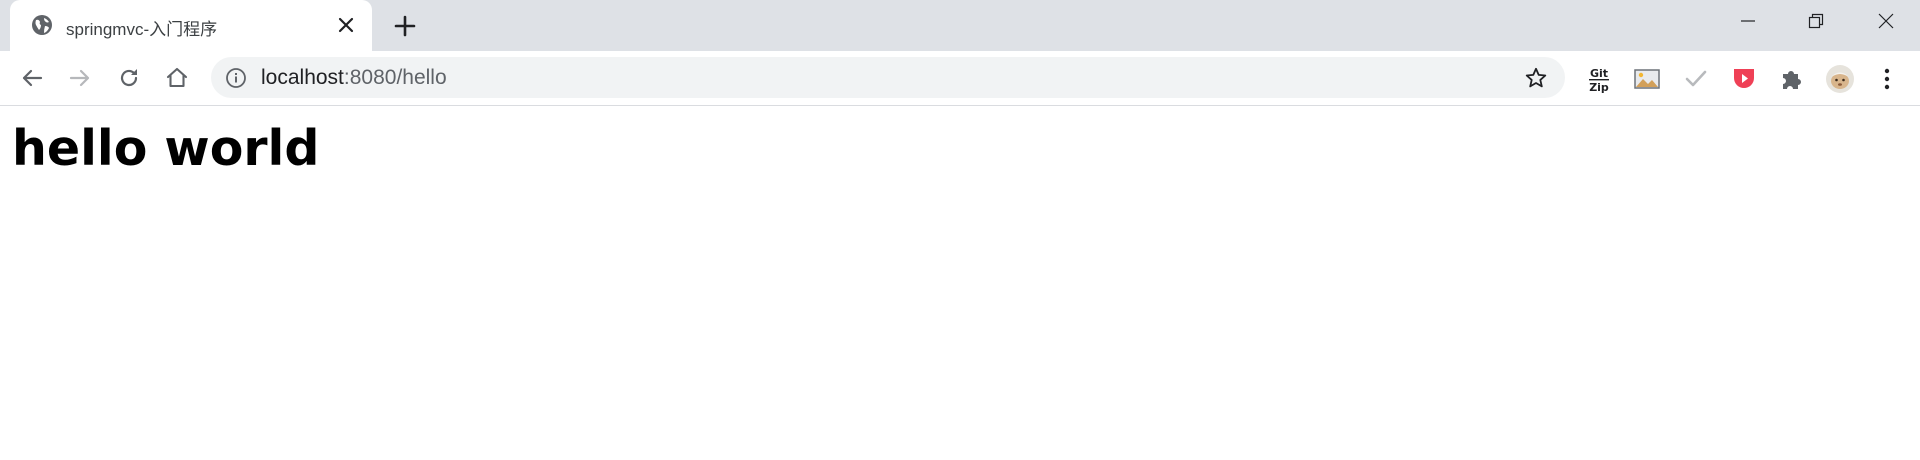 This screenshot has width=1920, height=460. What do you see at coordinates (142, 29) in the screenshot?
I see `tab-title: springmvc-入门程序` at bounding box center [142, 29].